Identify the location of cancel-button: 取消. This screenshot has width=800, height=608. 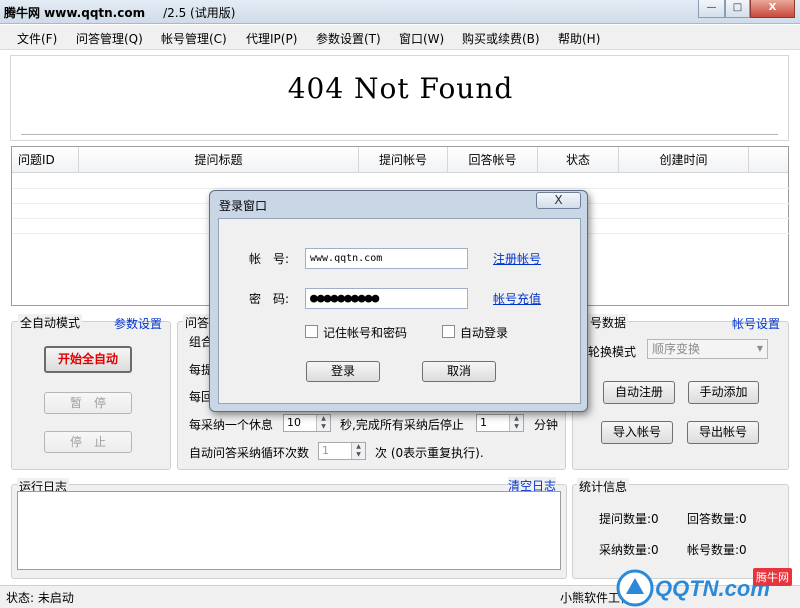
(459, 371).